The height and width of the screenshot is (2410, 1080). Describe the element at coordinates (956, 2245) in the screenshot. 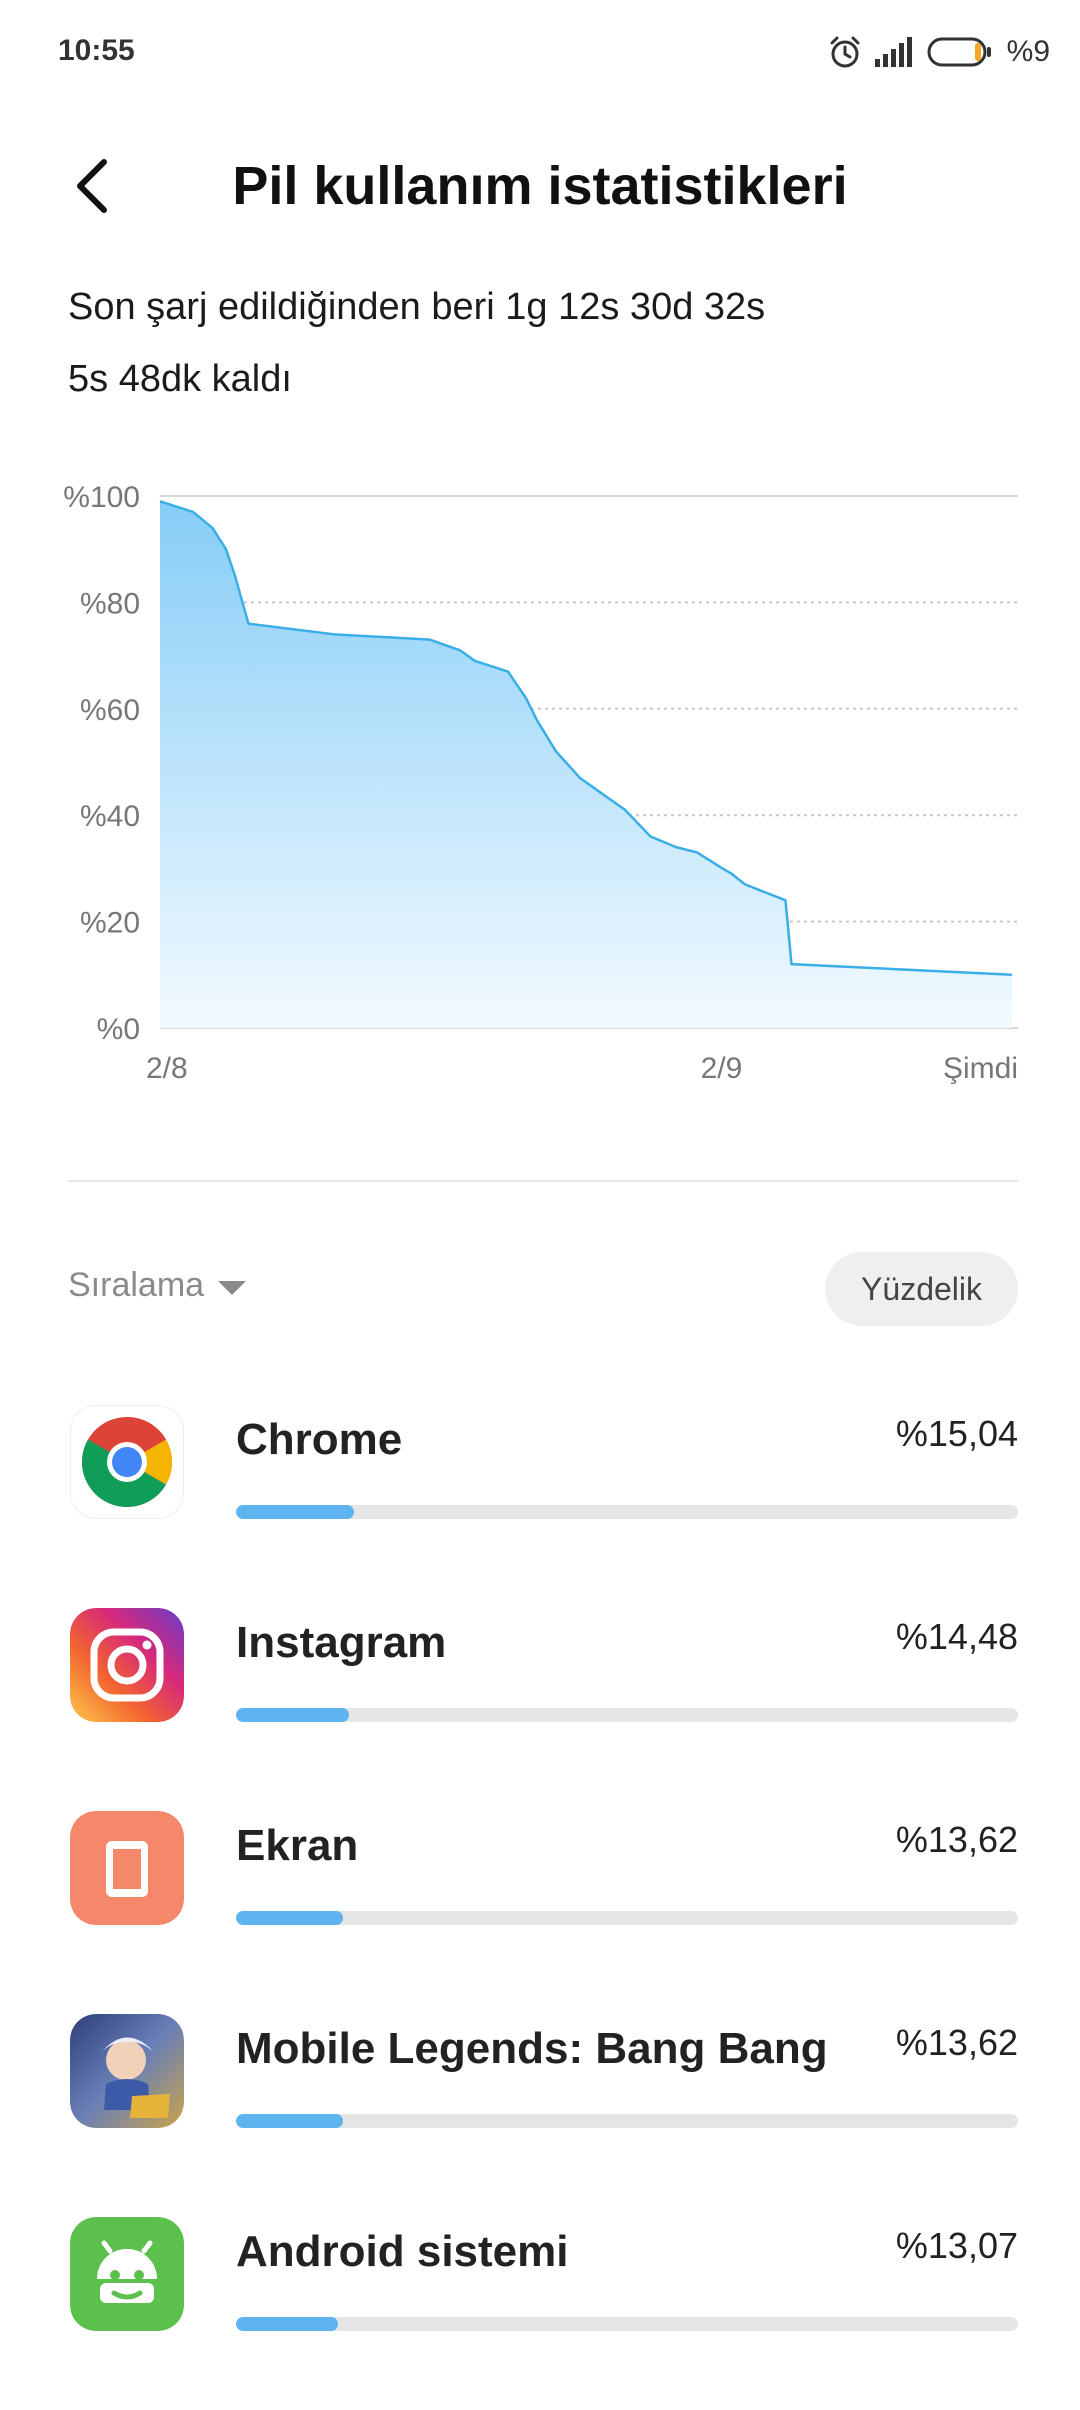

I see `app-percent: %13,07` at that location.